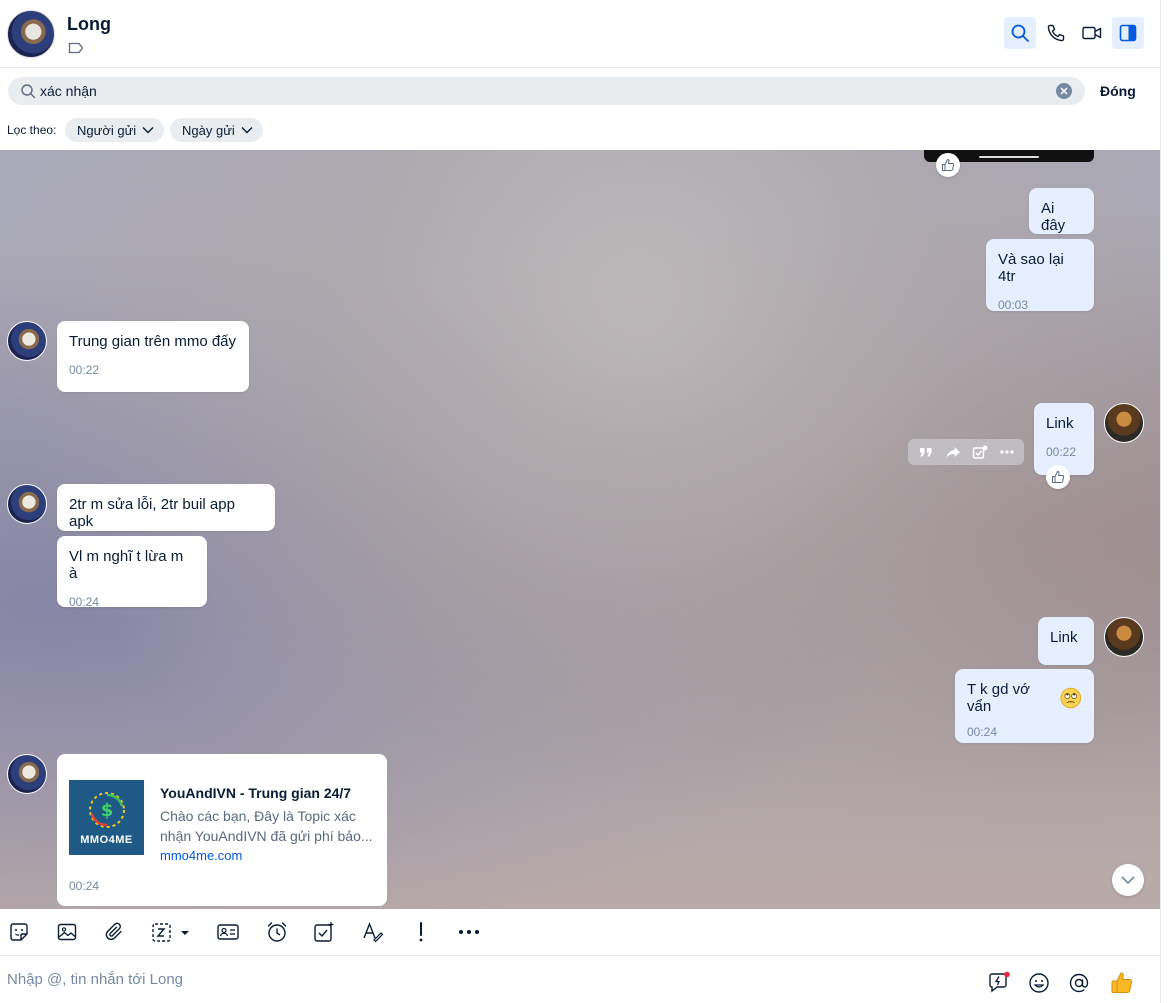 Image resolution: width=1173 pixels, height=1003 pixels. I want to click on toggle-info-panel-button, so click(1128, 33).